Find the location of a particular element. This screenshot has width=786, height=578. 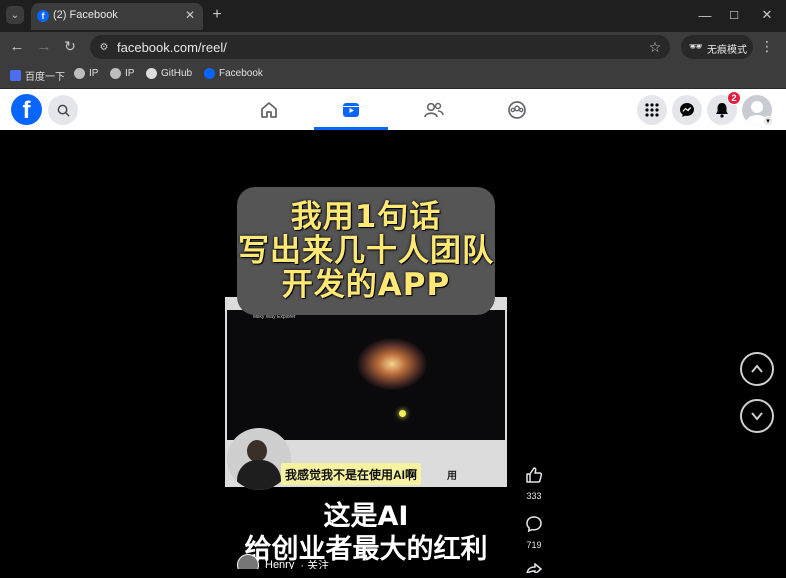

search-button is located at coordinates (63, 110).